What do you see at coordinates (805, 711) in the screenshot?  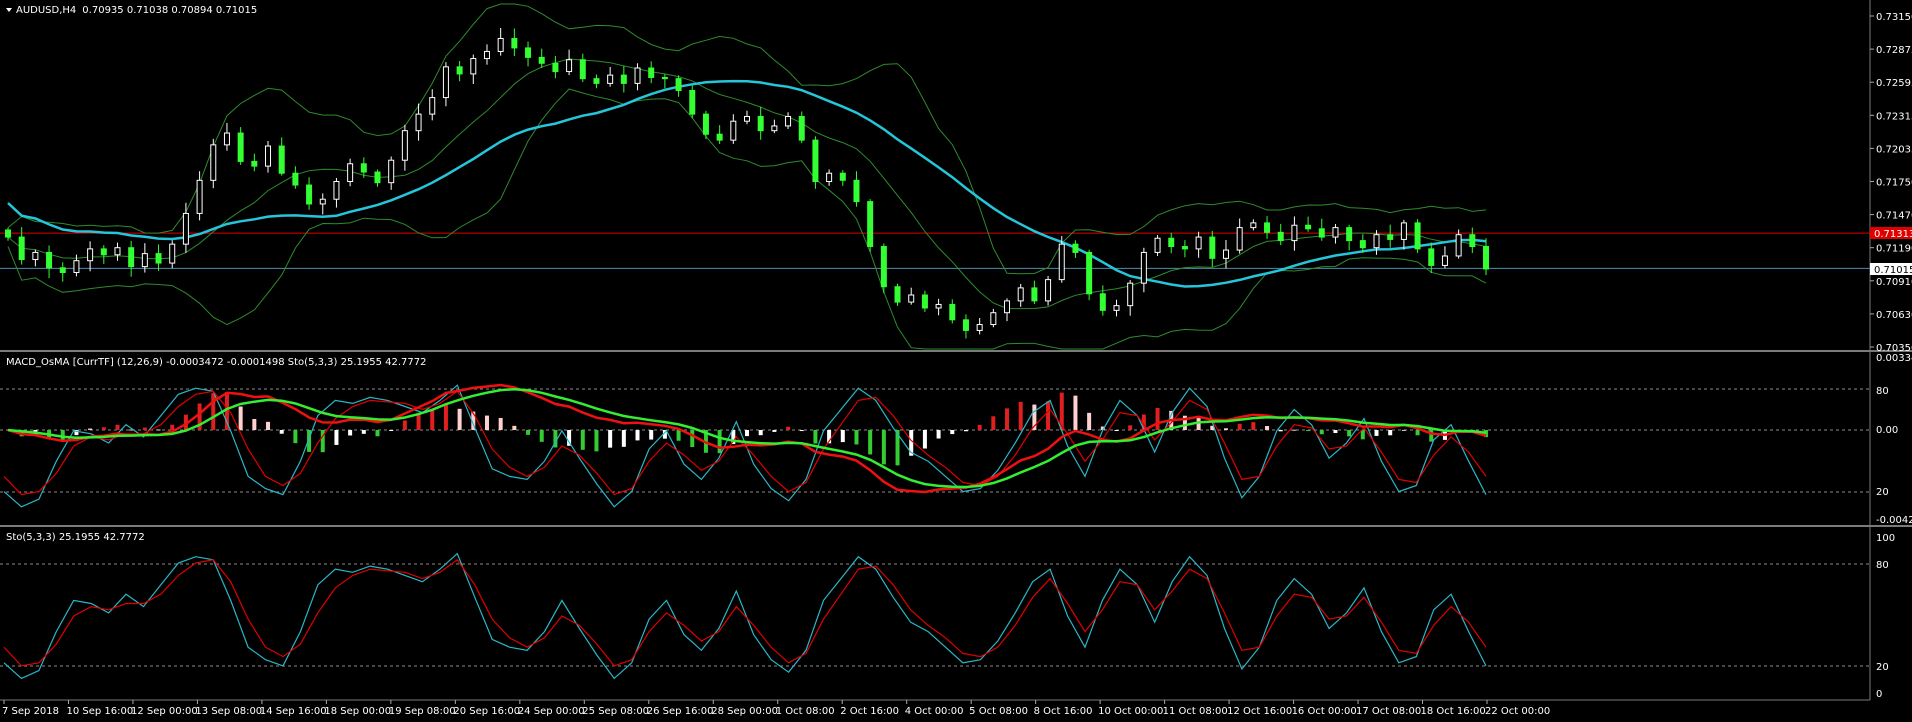 I see `time-tick-label: 1 Oct 08:00` at bounding box center [805, 711].